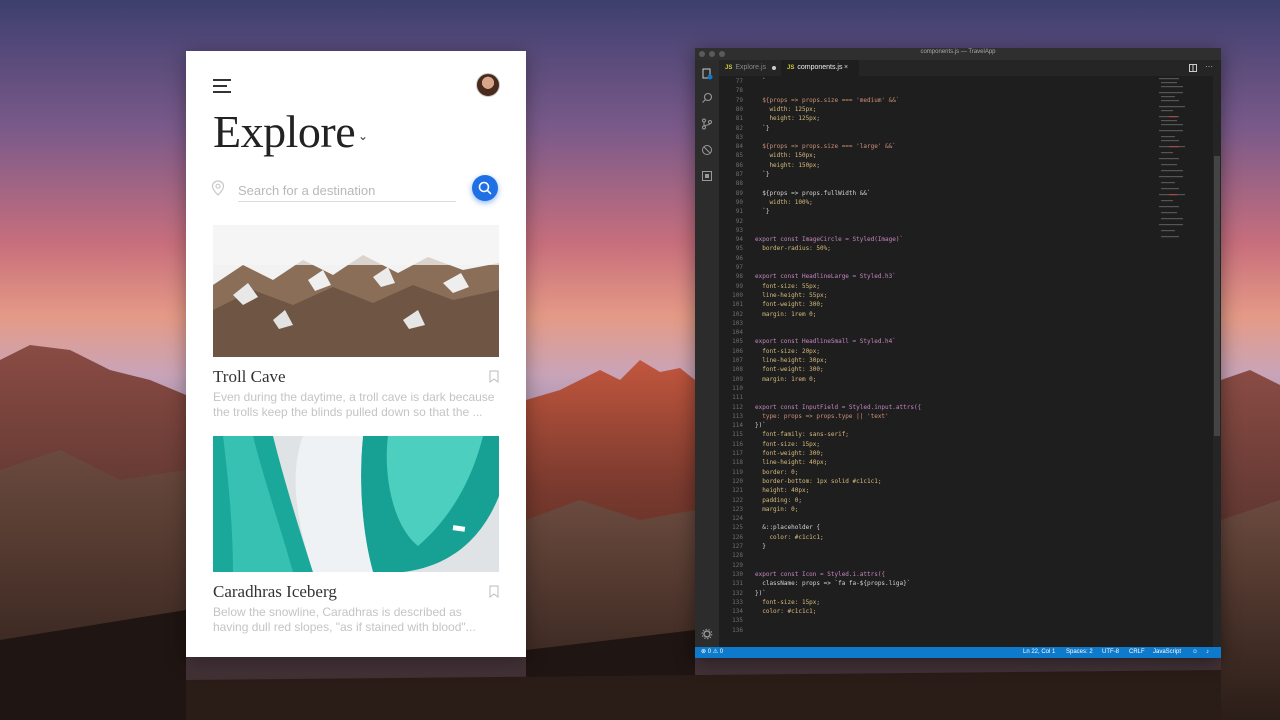  Describe the element at coordinates (774, 68) in the screenshot. I see `modified-dot-icon` at that location.